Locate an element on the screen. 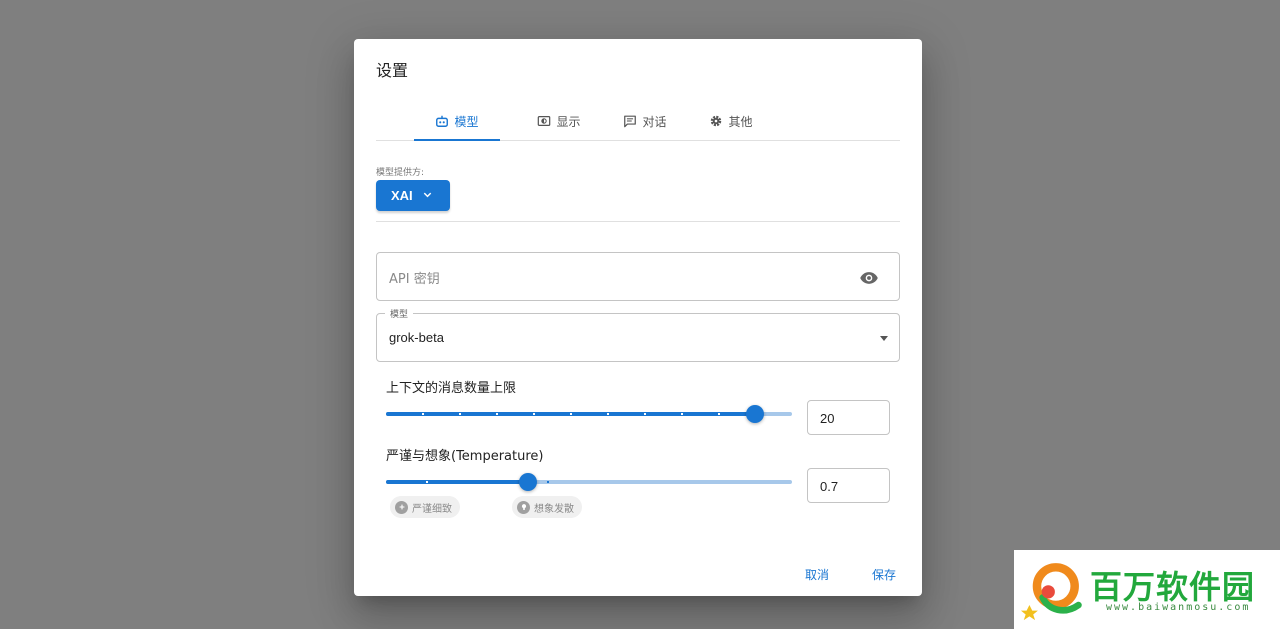 Image resolution: width=1280 pixels, height=629 pixels. precision-icon is located at coordinates (401, 507).